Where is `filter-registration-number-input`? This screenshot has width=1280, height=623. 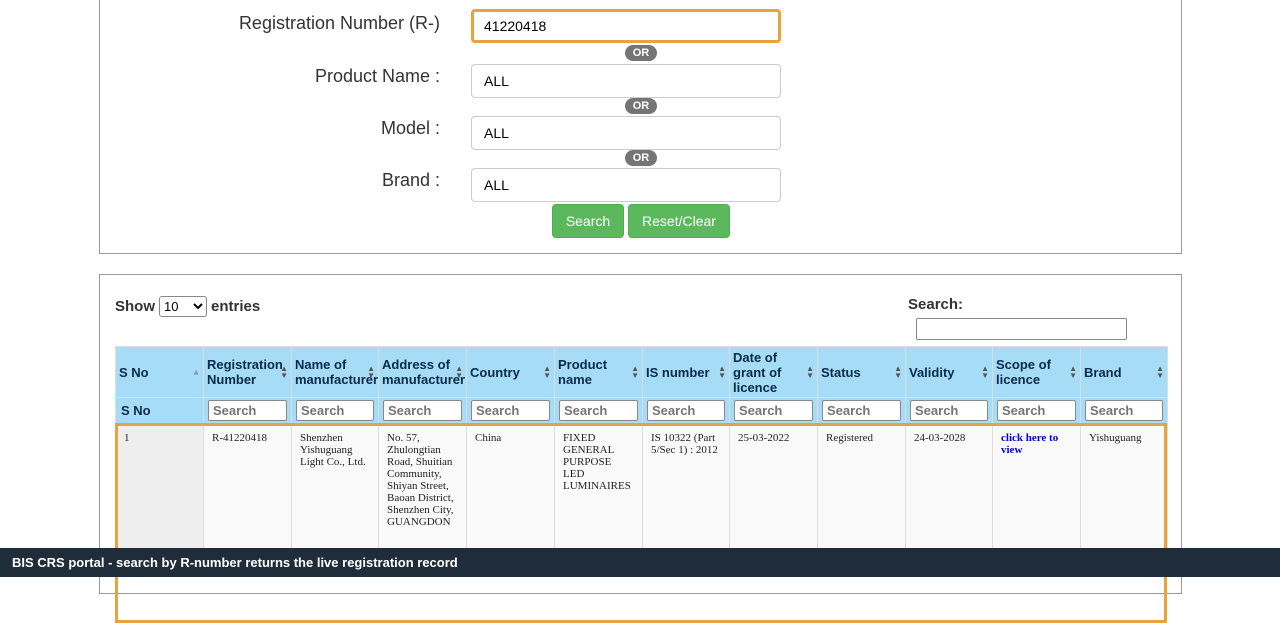 filter-registration-number-input is located at coordinates (247, 410).